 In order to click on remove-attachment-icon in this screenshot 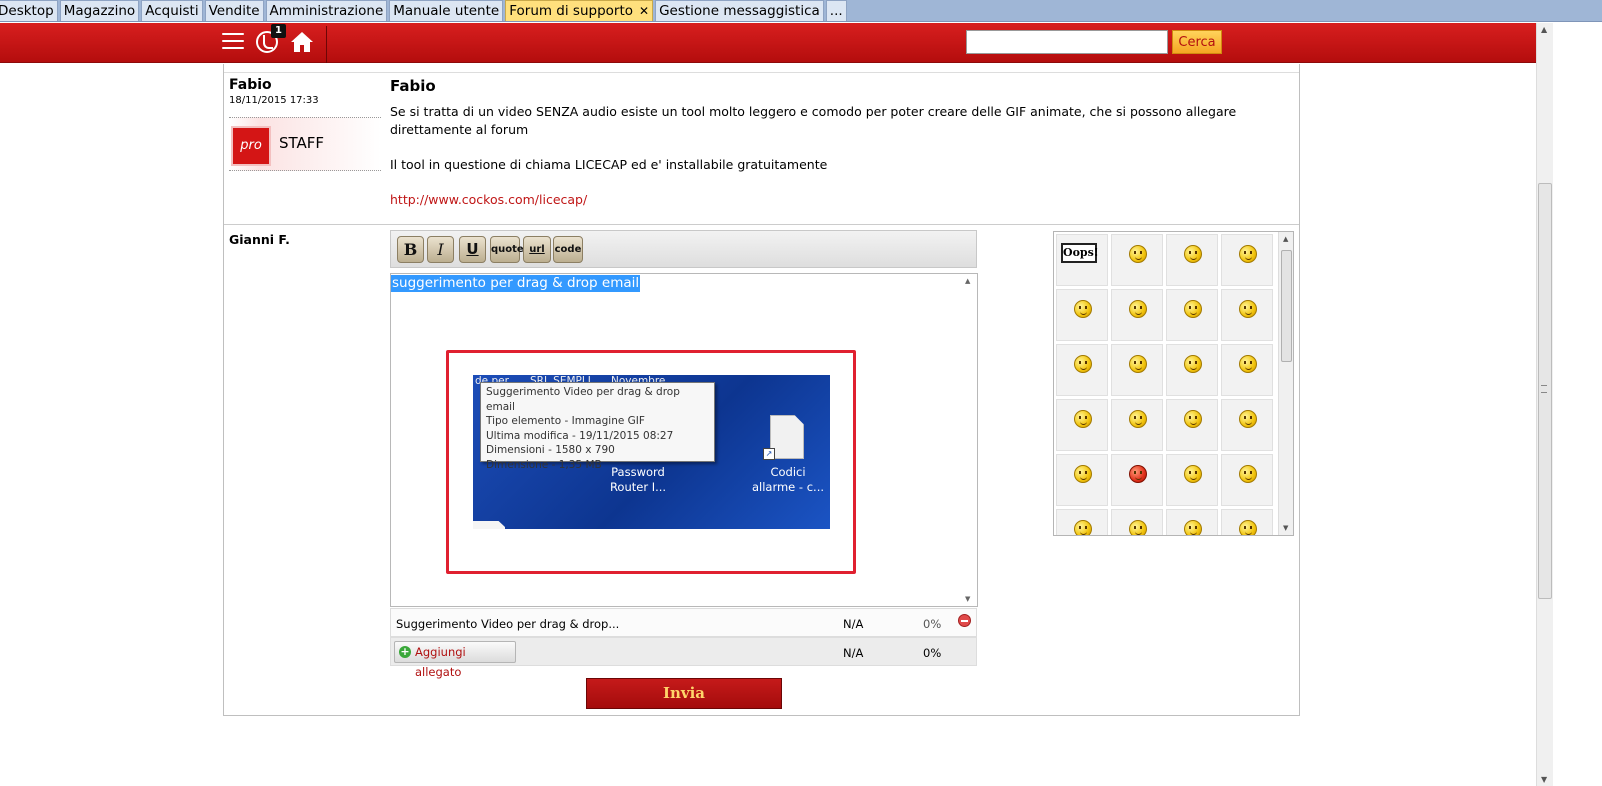, I will do `click(964, 620)`.